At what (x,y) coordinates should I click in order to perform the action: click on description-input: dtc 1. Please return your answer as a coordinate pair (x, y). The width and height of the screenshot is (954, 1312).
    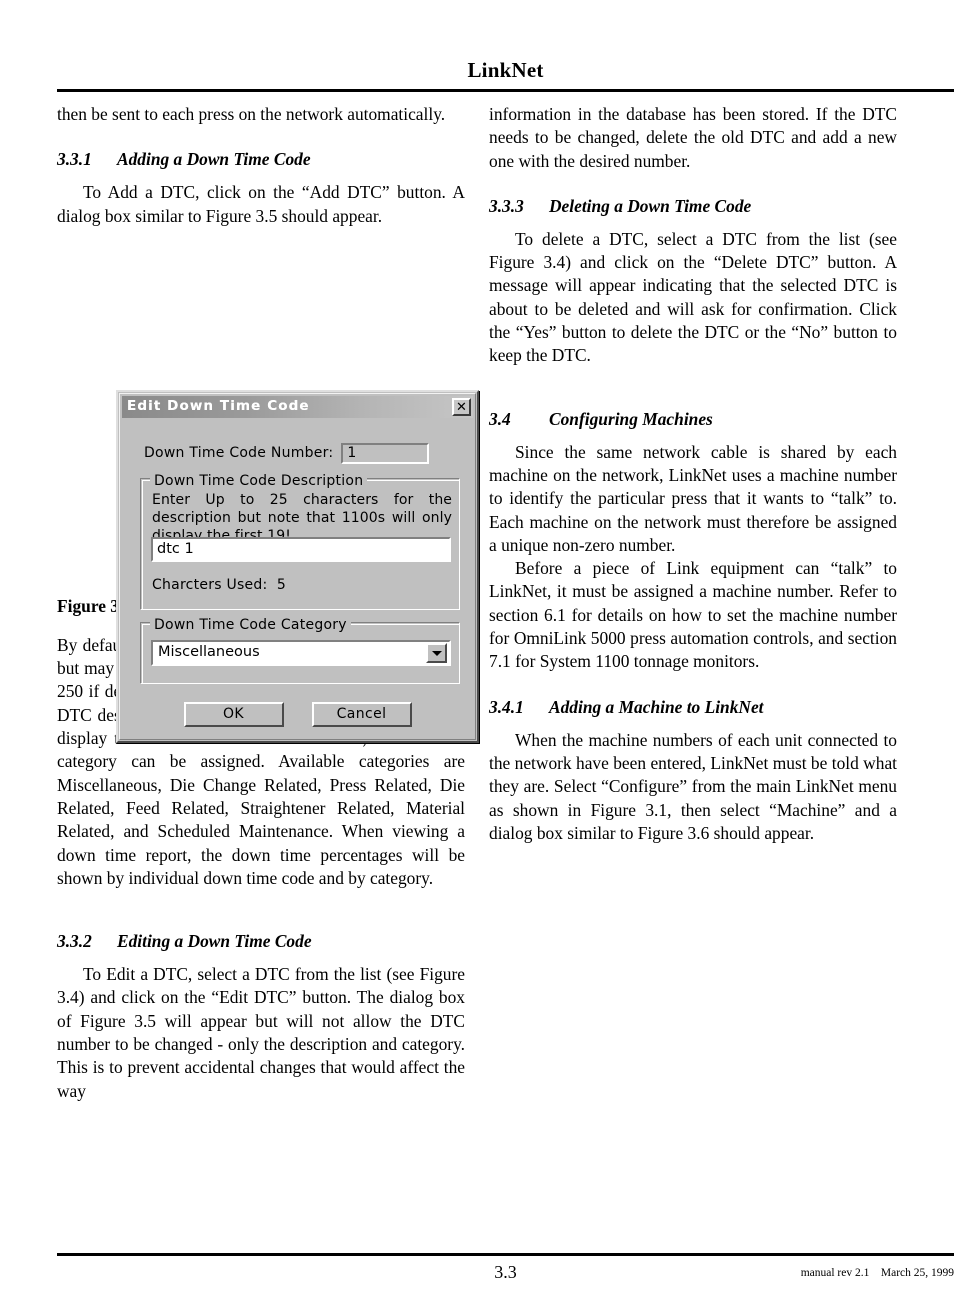
    Looking at the image, I should click on (301, 549).